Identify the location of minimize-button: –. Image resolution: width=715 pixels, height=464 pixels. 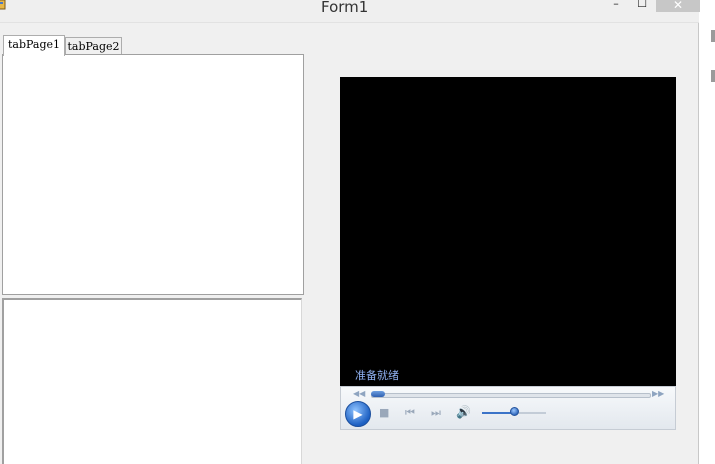
(616, 6).